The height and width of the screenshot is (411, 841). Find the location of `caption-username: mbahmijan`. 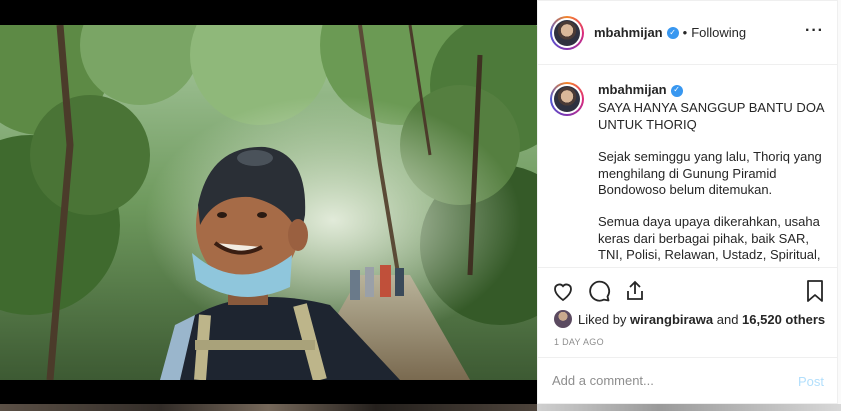

caption-username: mbahmijan is located at coordinates (632, 89).